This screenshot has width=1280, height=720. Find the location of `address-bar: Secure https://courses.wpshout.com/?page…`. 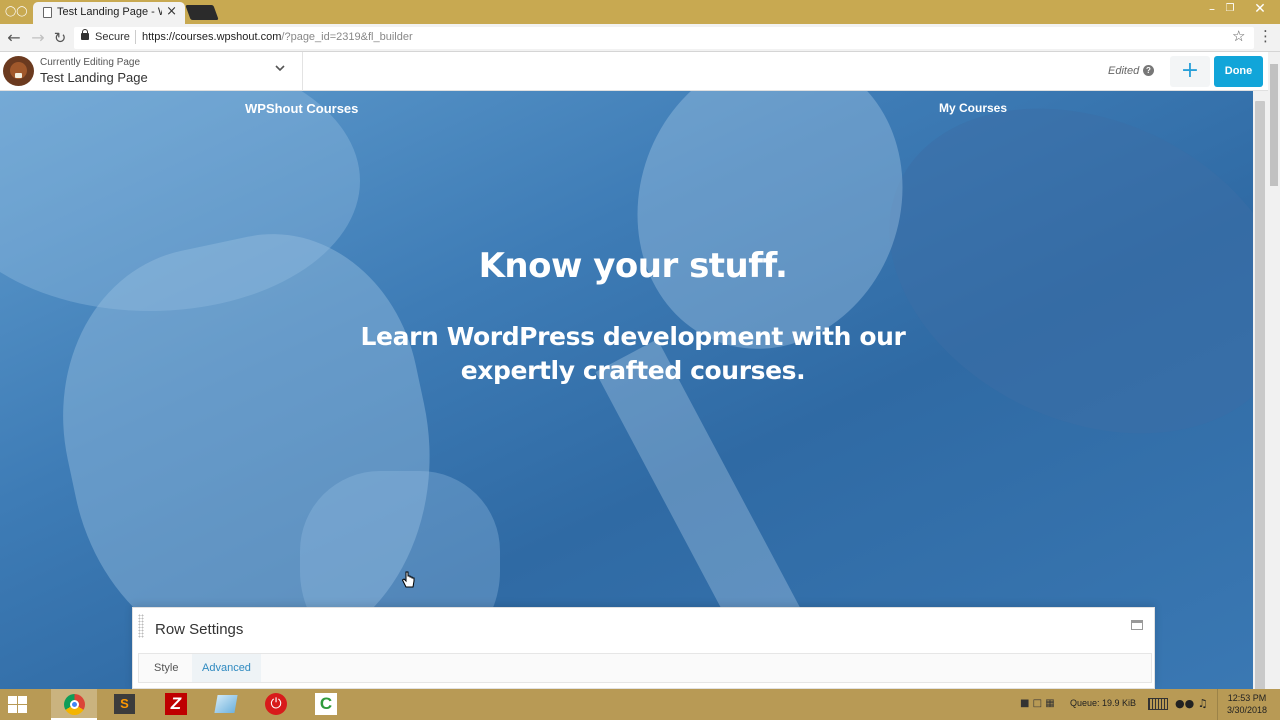

address-bar: Secure https://courses.wpshout.com/?page… is located at coordinates (664, 38).